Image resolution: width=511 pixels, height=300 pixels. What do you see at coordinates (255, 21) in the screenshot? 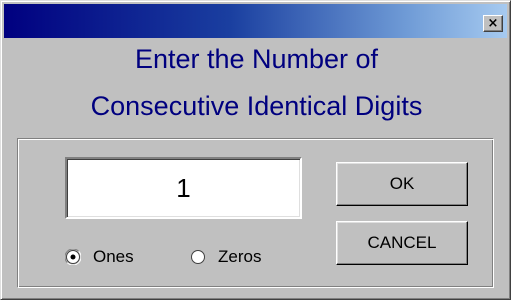
I see `title-bar: ×` at bounding box center [255, 21].